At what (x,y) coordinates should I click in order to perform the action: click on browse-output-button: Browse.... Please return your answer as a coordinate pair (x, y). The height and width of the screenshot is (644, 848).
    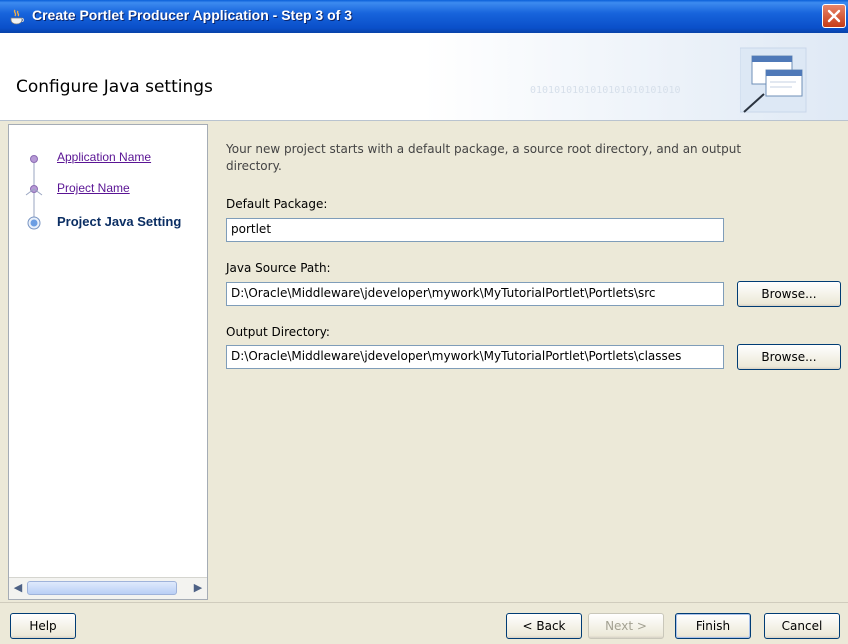
    Looking at the image, I should click on (789, 357).